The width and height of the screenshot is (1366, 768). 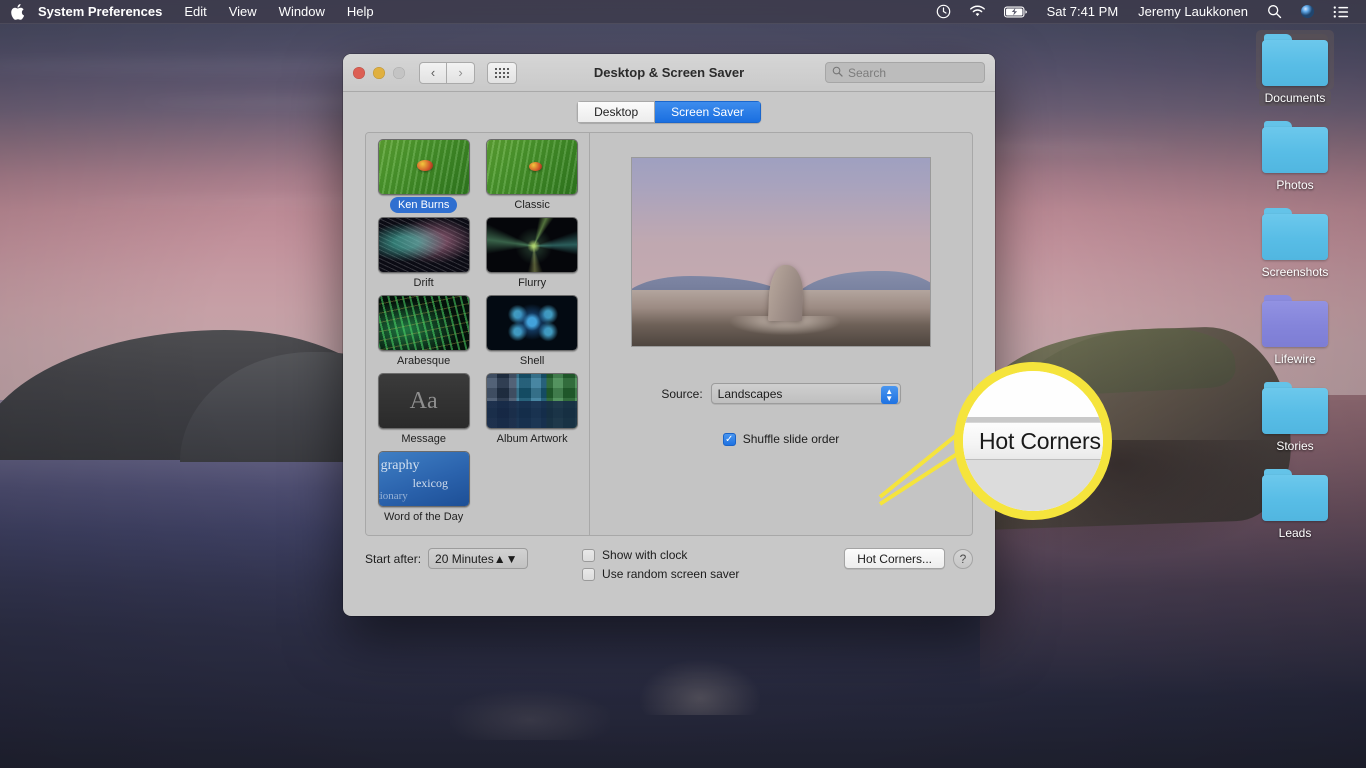 I want to click on desktop-icon-documents: Documents, so click(x=1295, y=68).